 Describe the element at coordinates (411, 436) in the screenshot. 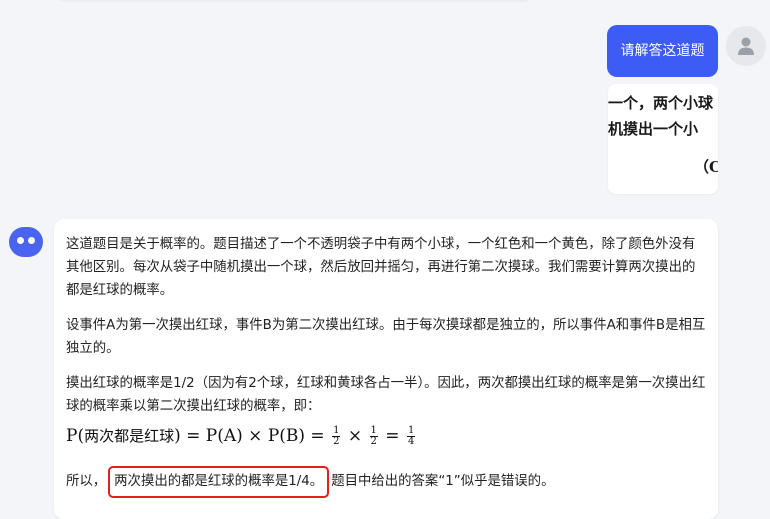

I see `fraction-result: 14` at that location.